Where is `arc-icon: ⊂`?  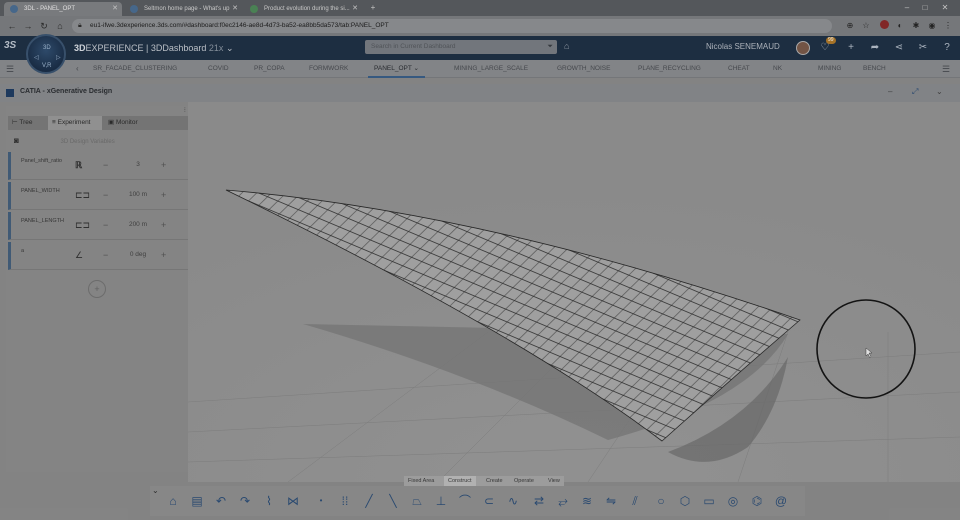
arc-icon: ⊂ is located at coordinates (489, 501).